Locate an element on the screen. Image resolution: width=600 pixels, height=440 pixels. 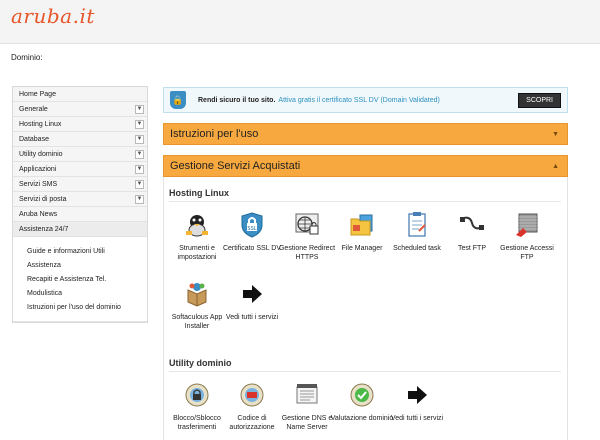
domain-valuation-icon is located at coordinates (362, 395).